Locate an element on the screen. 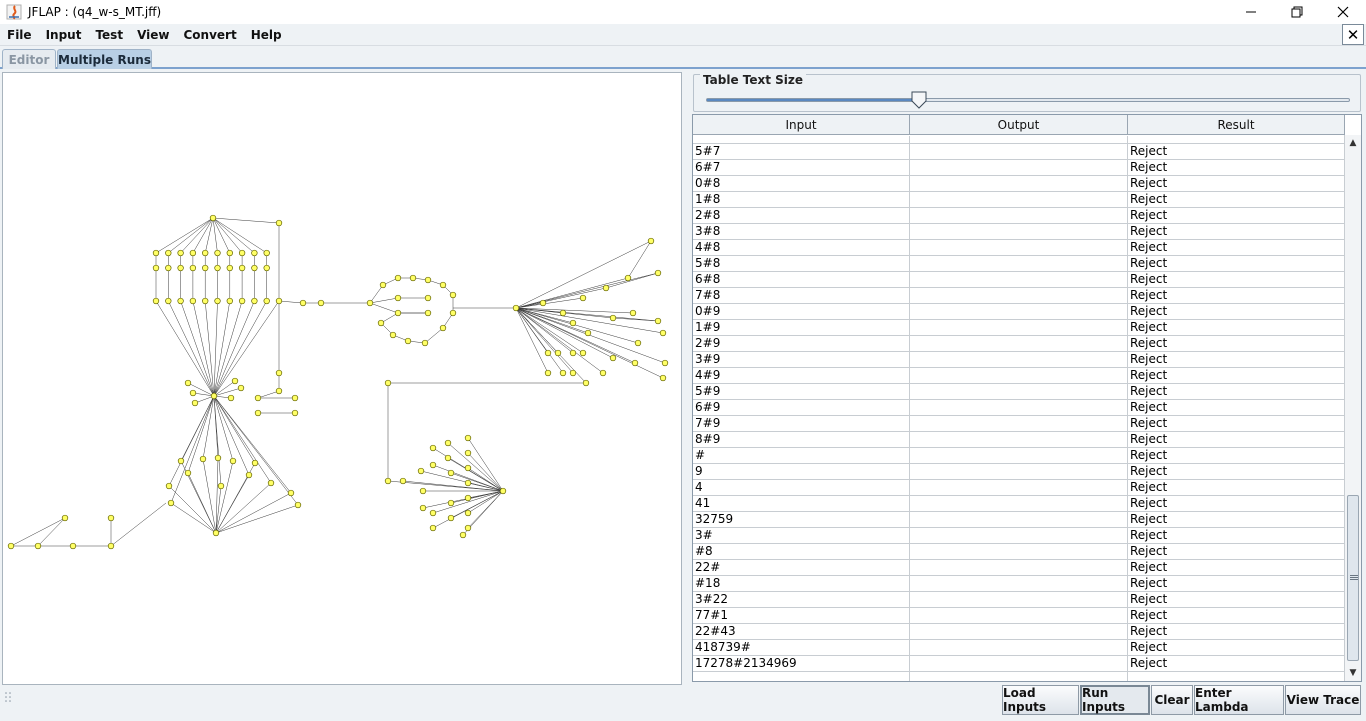 This screenshot has width=1366, height=721. table-row: 1#8 Reject is located at coordinates (1019, 200).